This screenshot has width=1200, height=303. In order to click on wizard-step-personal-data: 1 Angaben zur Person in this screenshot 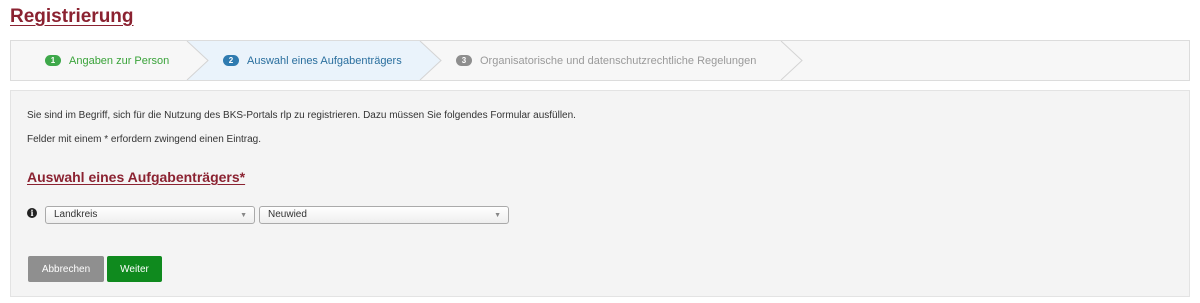, I will do `click(107, 60)`.